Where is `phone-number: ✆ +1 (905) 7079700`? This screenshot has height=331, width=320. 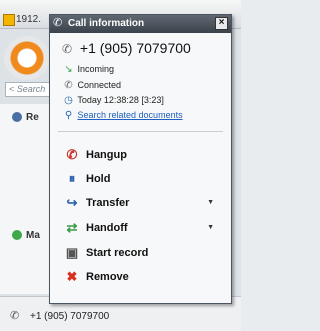
phone-number: ✆ +1 (905) 7079700 is located at coordinates (126, 48).